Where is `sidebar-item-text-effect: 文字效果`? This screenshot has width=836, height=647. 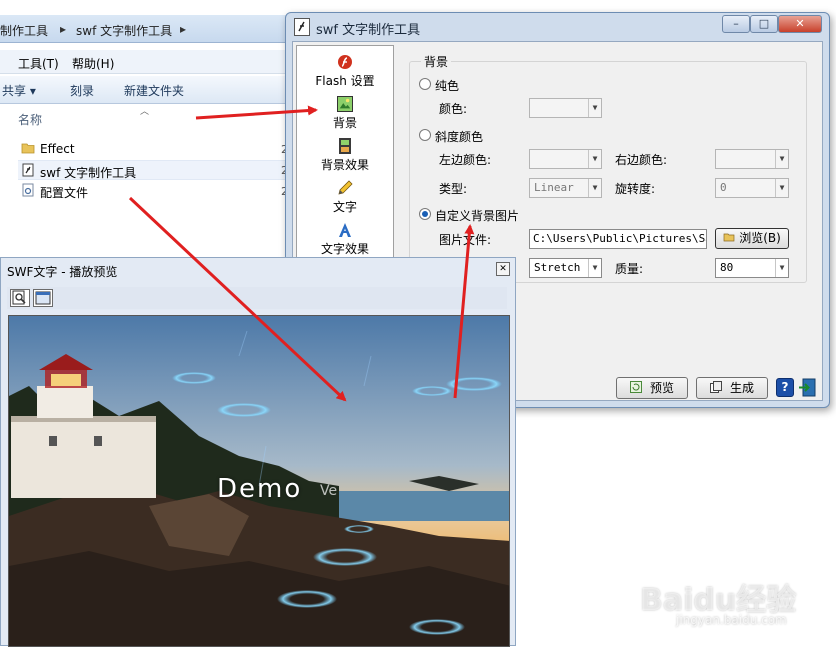 sidebar-item-text-effect: 文字效果 is located at coordinates (345, 240).